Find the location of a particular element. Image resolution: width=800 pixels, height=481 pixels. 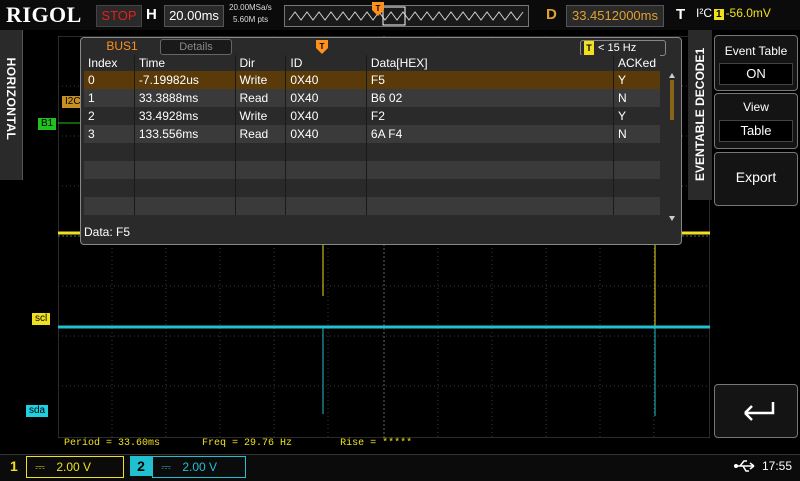

table-row: 3 133.556ms Read 0X40 6A F4 N is located at coordinates (372, 134).